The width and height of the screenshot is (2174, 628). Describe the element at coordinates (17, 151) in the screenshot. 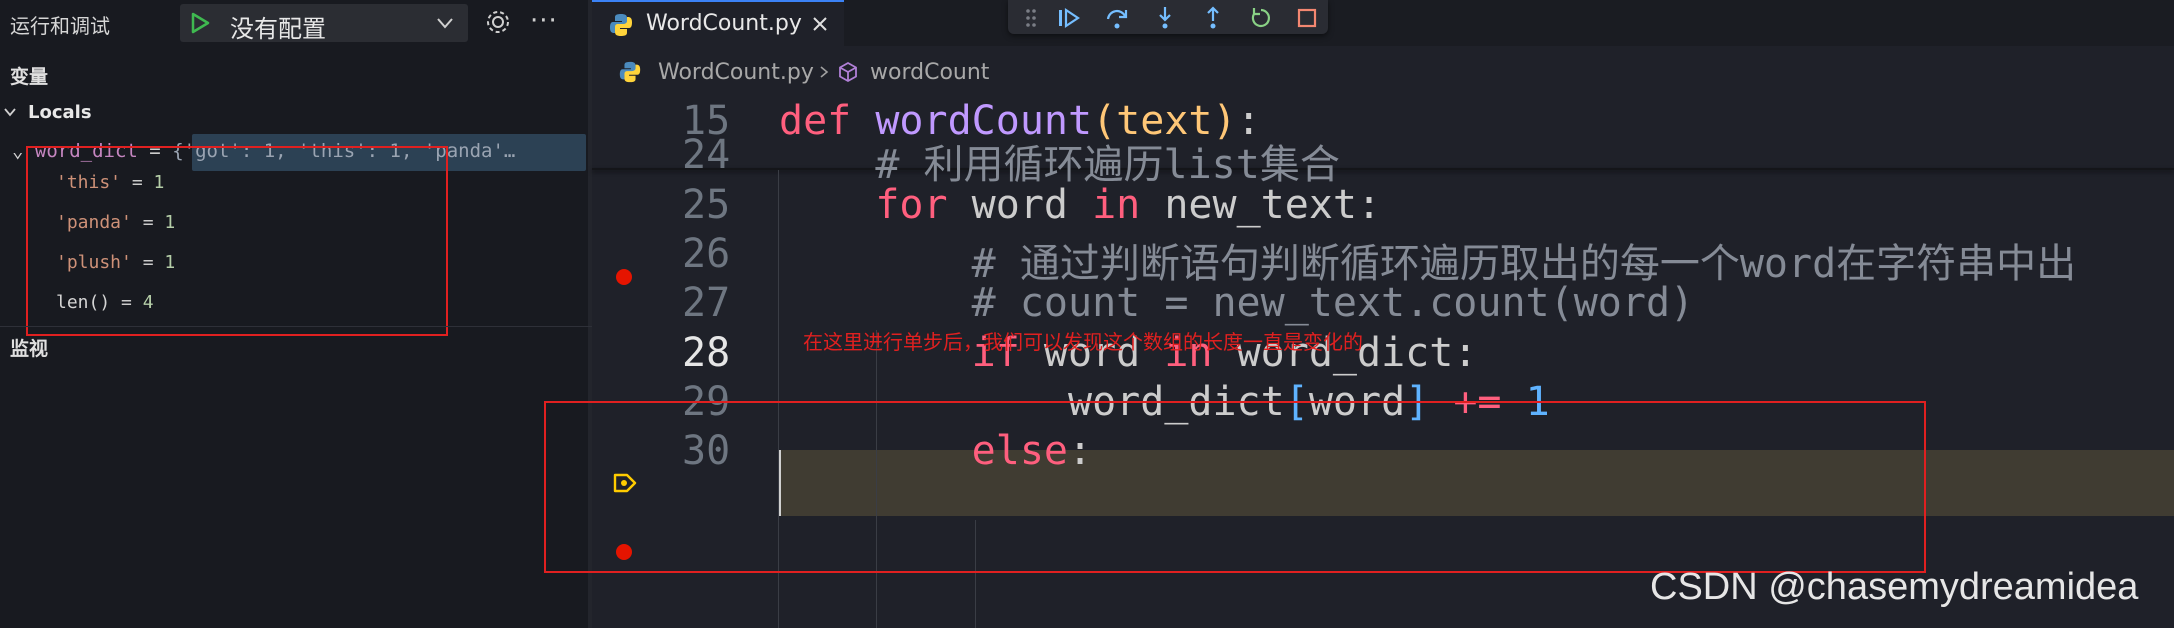

I see `chevron-down-icon: ⌄` at that location.